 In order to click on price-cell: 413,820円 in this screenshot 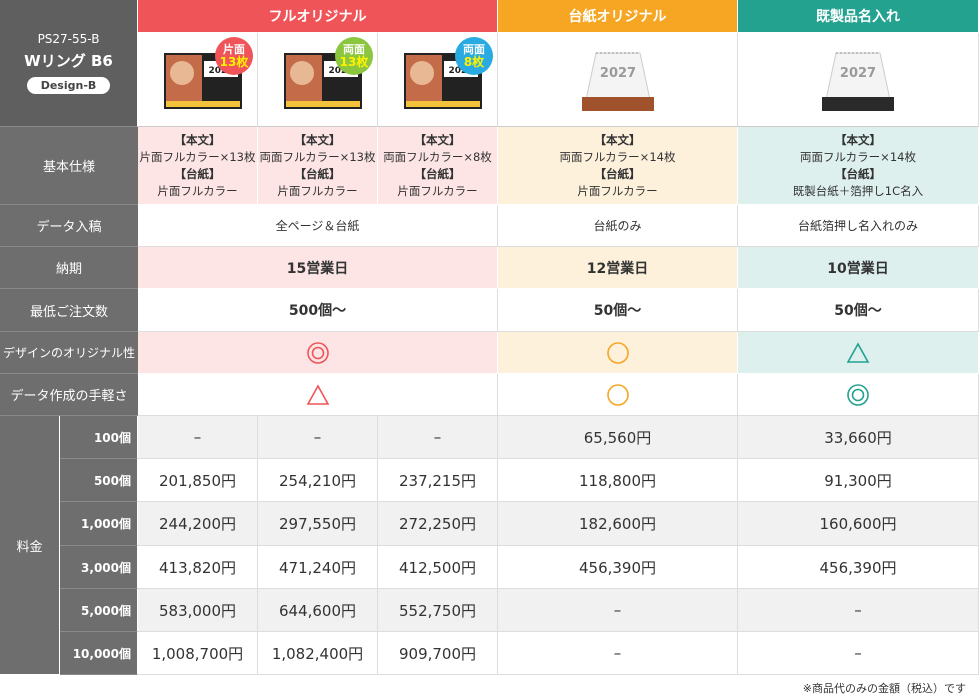, I will do `click(198, 567)`.